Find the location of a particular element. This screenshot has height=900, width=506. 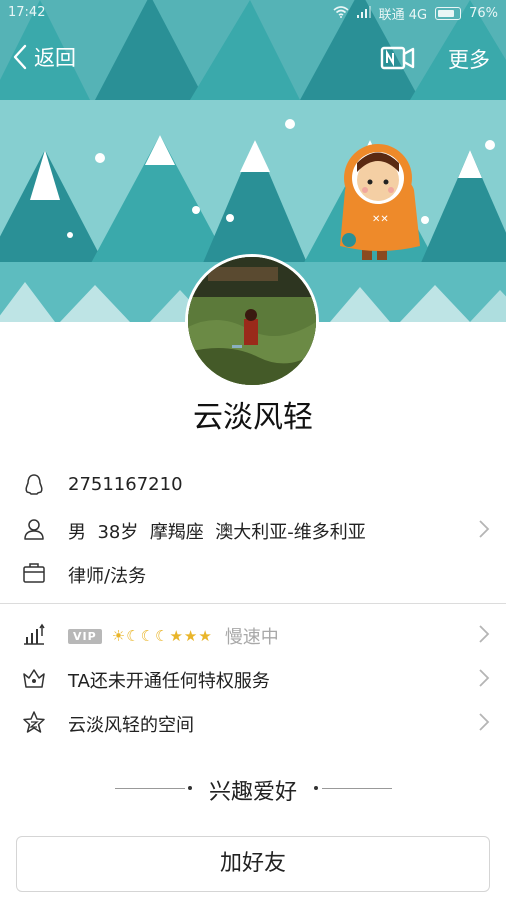

level-icons: ☀☾☾☾★★★ is located at coordinates (162, 636).